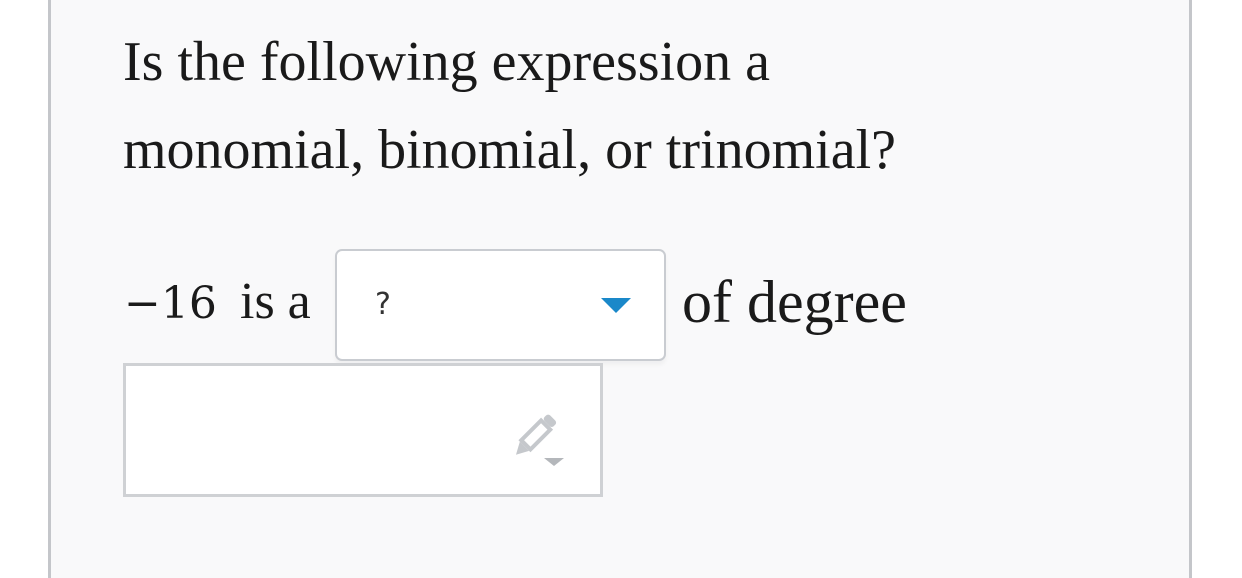 This screenshot has height=578, width=1242. What do you see at coordinates (536, 438) in the screenshot?
I see `pencil-icon` at bounding box center [536, 438].